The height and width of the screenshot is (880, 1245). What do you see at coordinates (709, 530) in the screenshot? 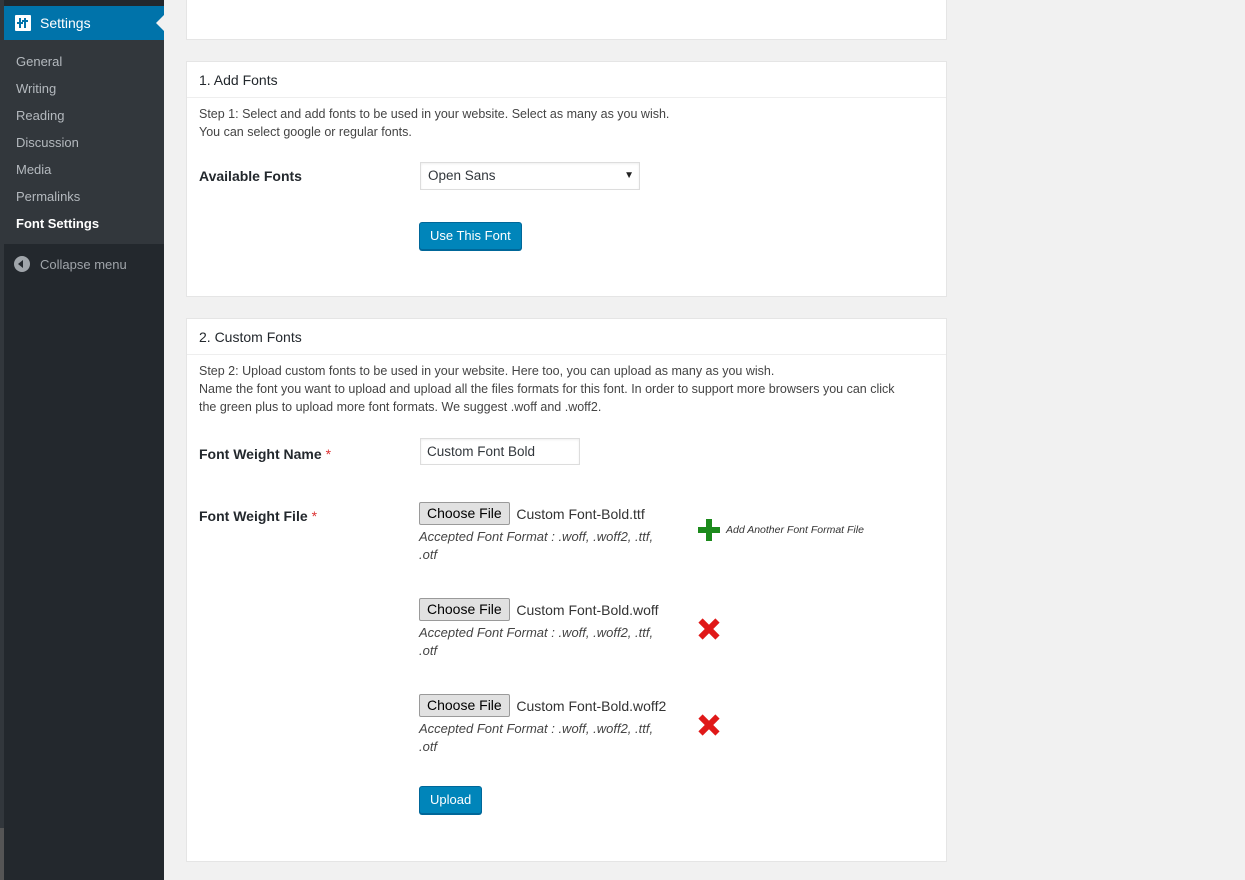
I see `plus-icon` at bounding box center [709, 530].